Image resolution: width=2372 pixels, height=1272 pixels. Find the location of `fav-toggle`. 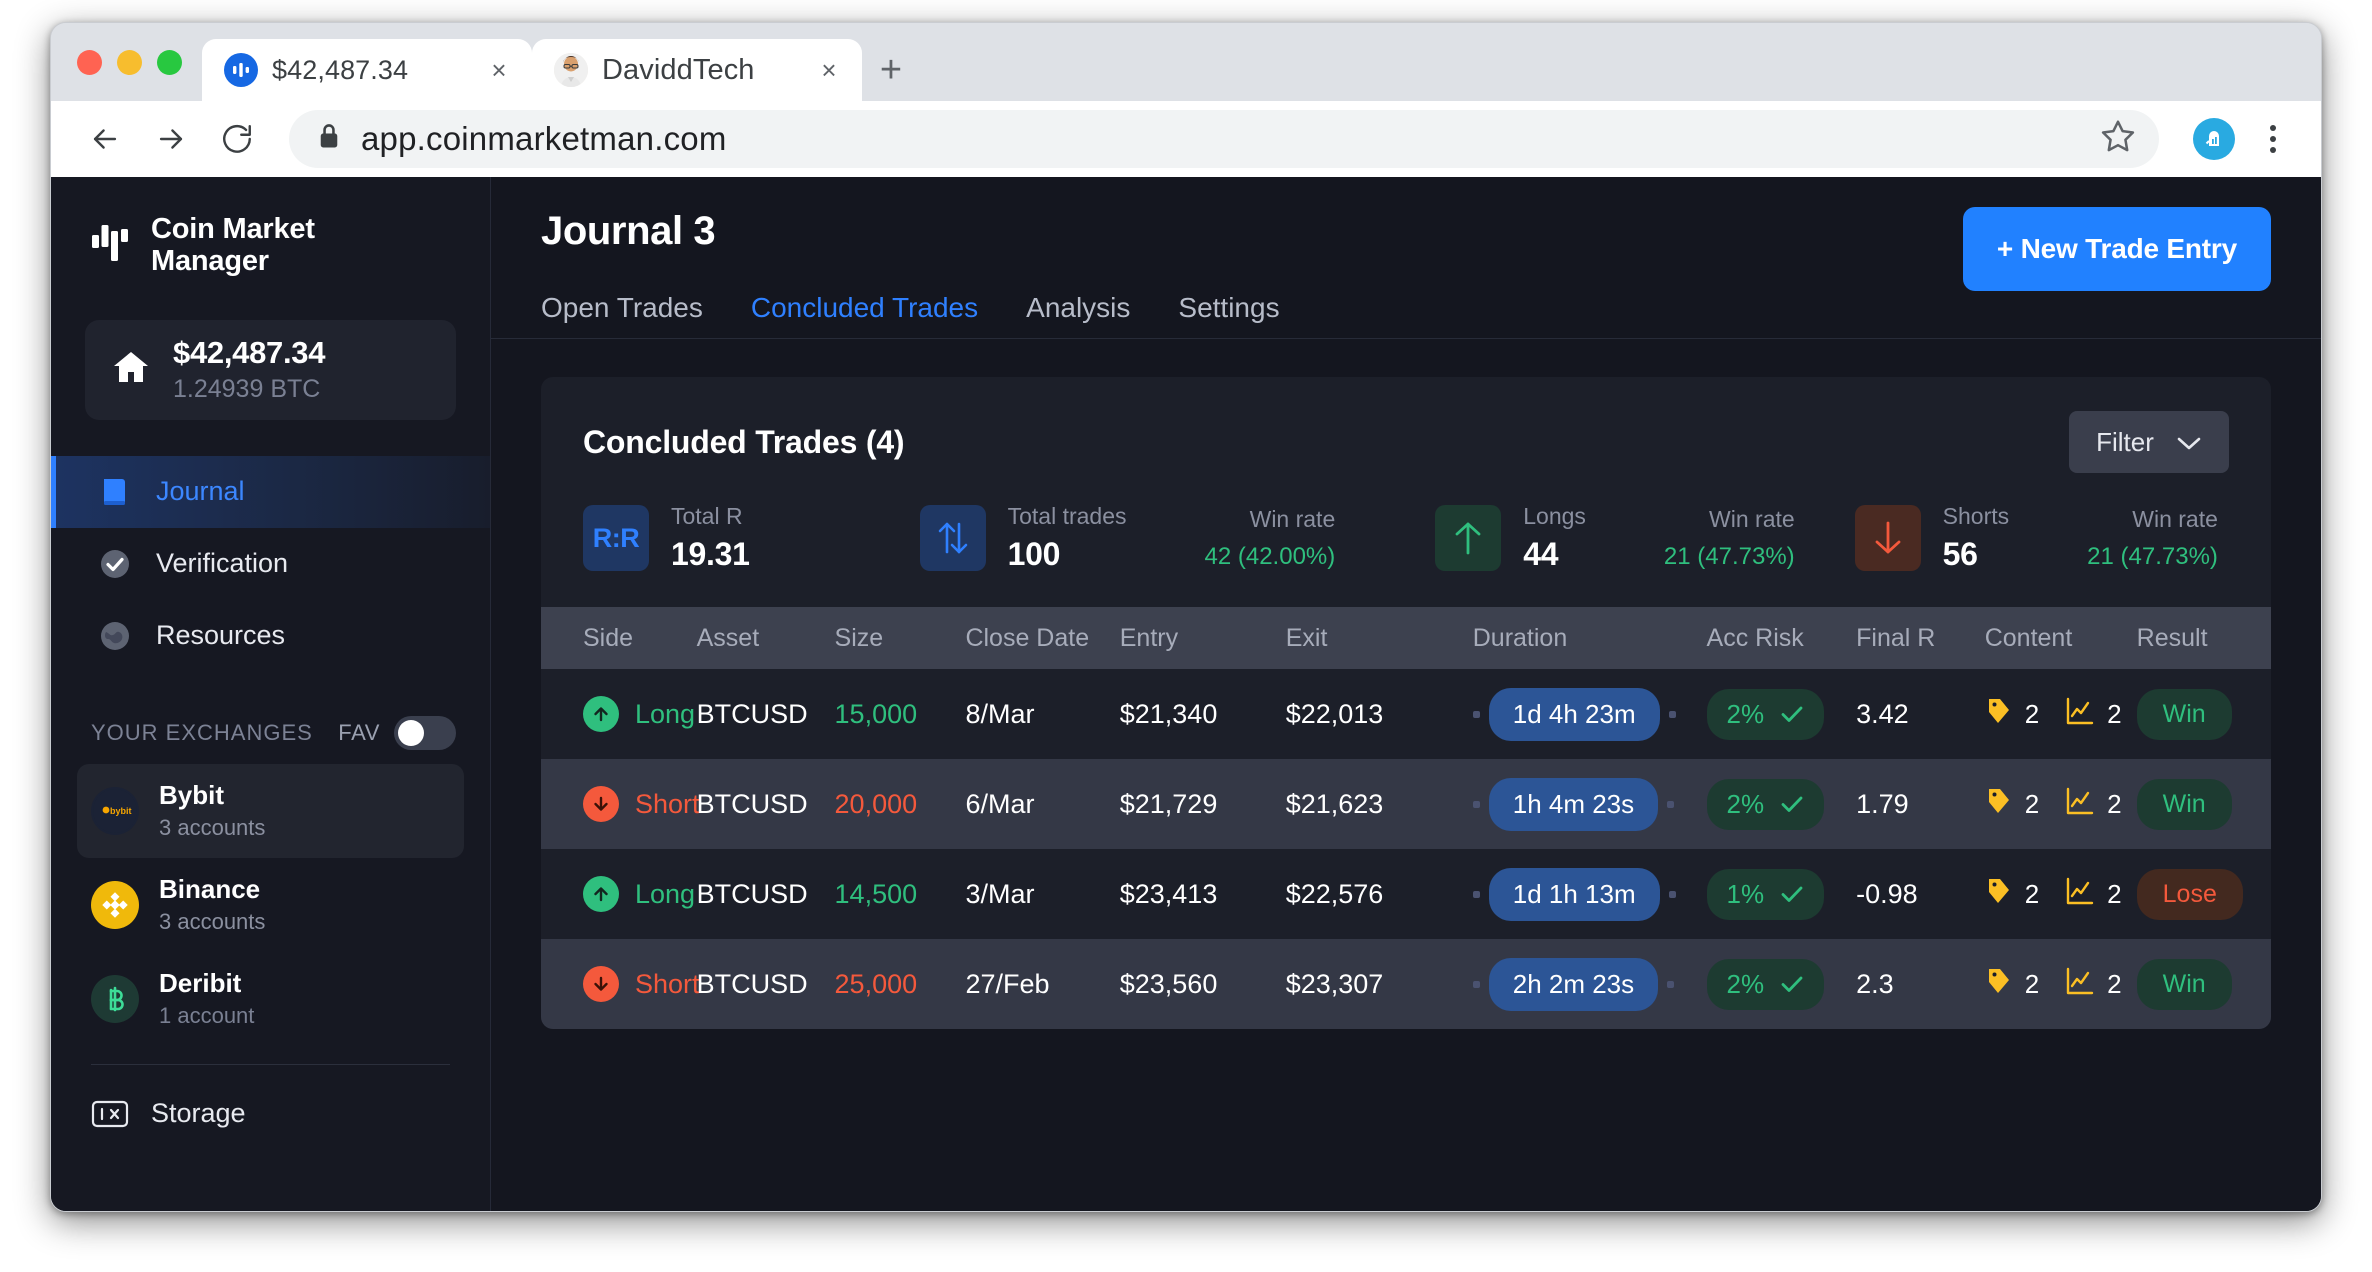

fav-toggle is located at coordinates (425, 732).